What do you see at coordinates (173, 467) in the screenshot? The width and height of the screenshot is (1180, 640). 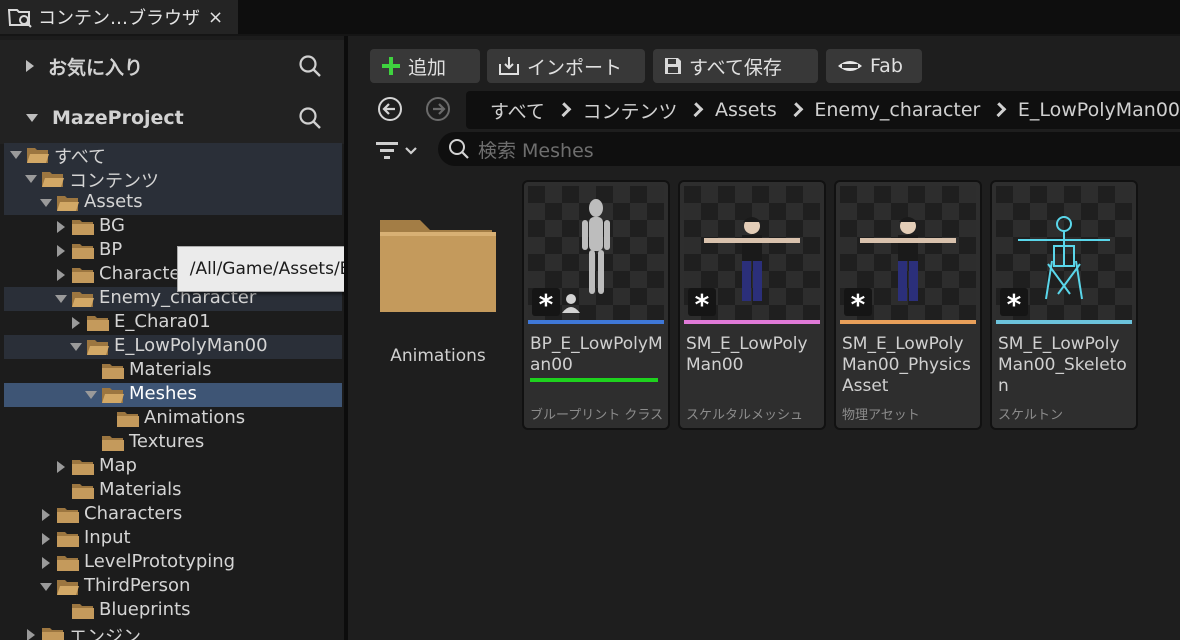 I see `tree-item: Map` at bounding box center [173, 467].